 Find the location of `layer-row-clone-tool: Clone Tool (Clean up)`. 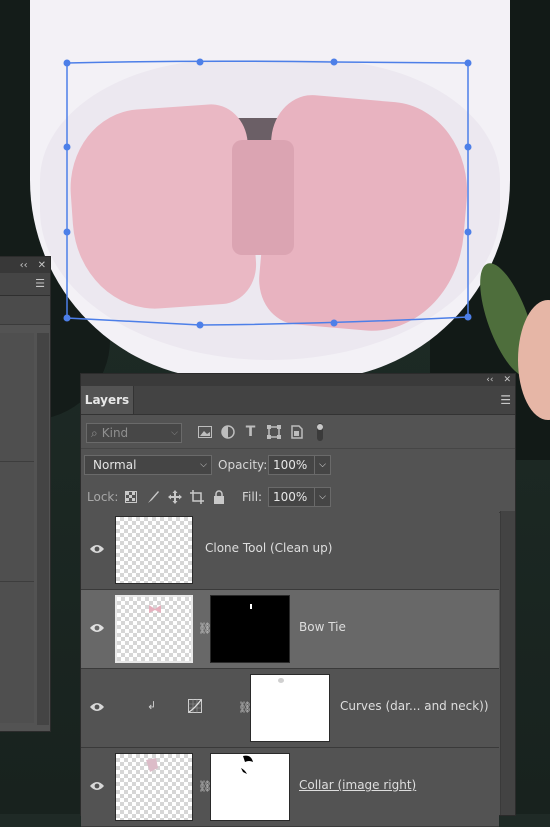

layer-row-clone-tool: Clone Tool (Clean up) is located at coordinates (290, 550).